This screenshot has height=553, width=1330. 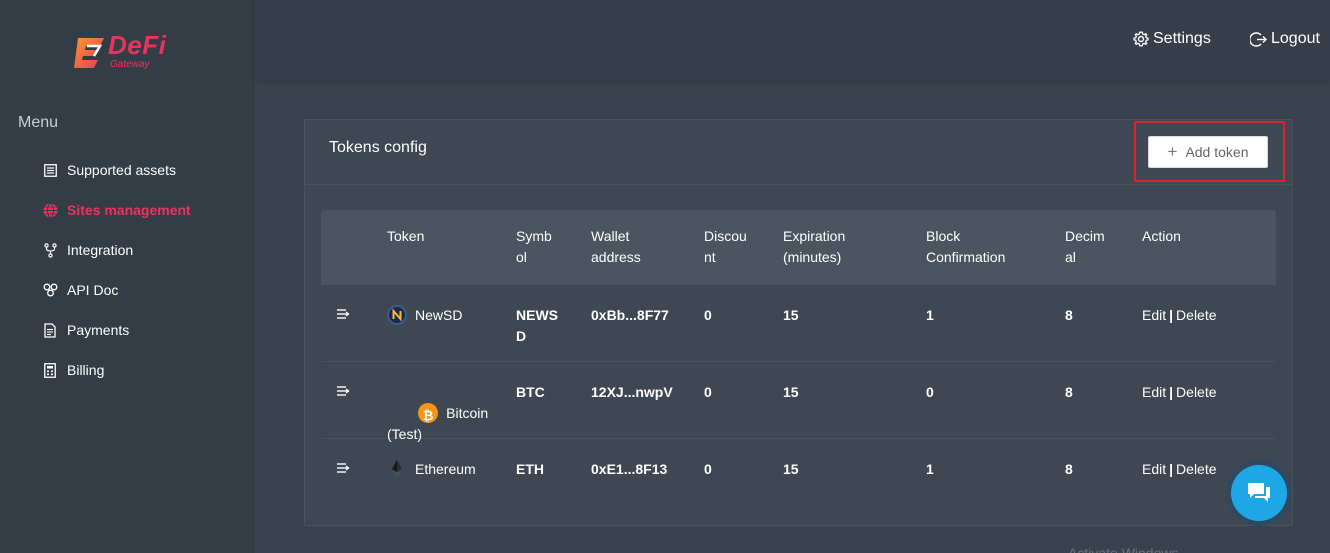 I want to click on ethereum-icon, so click(x=397, y=469).